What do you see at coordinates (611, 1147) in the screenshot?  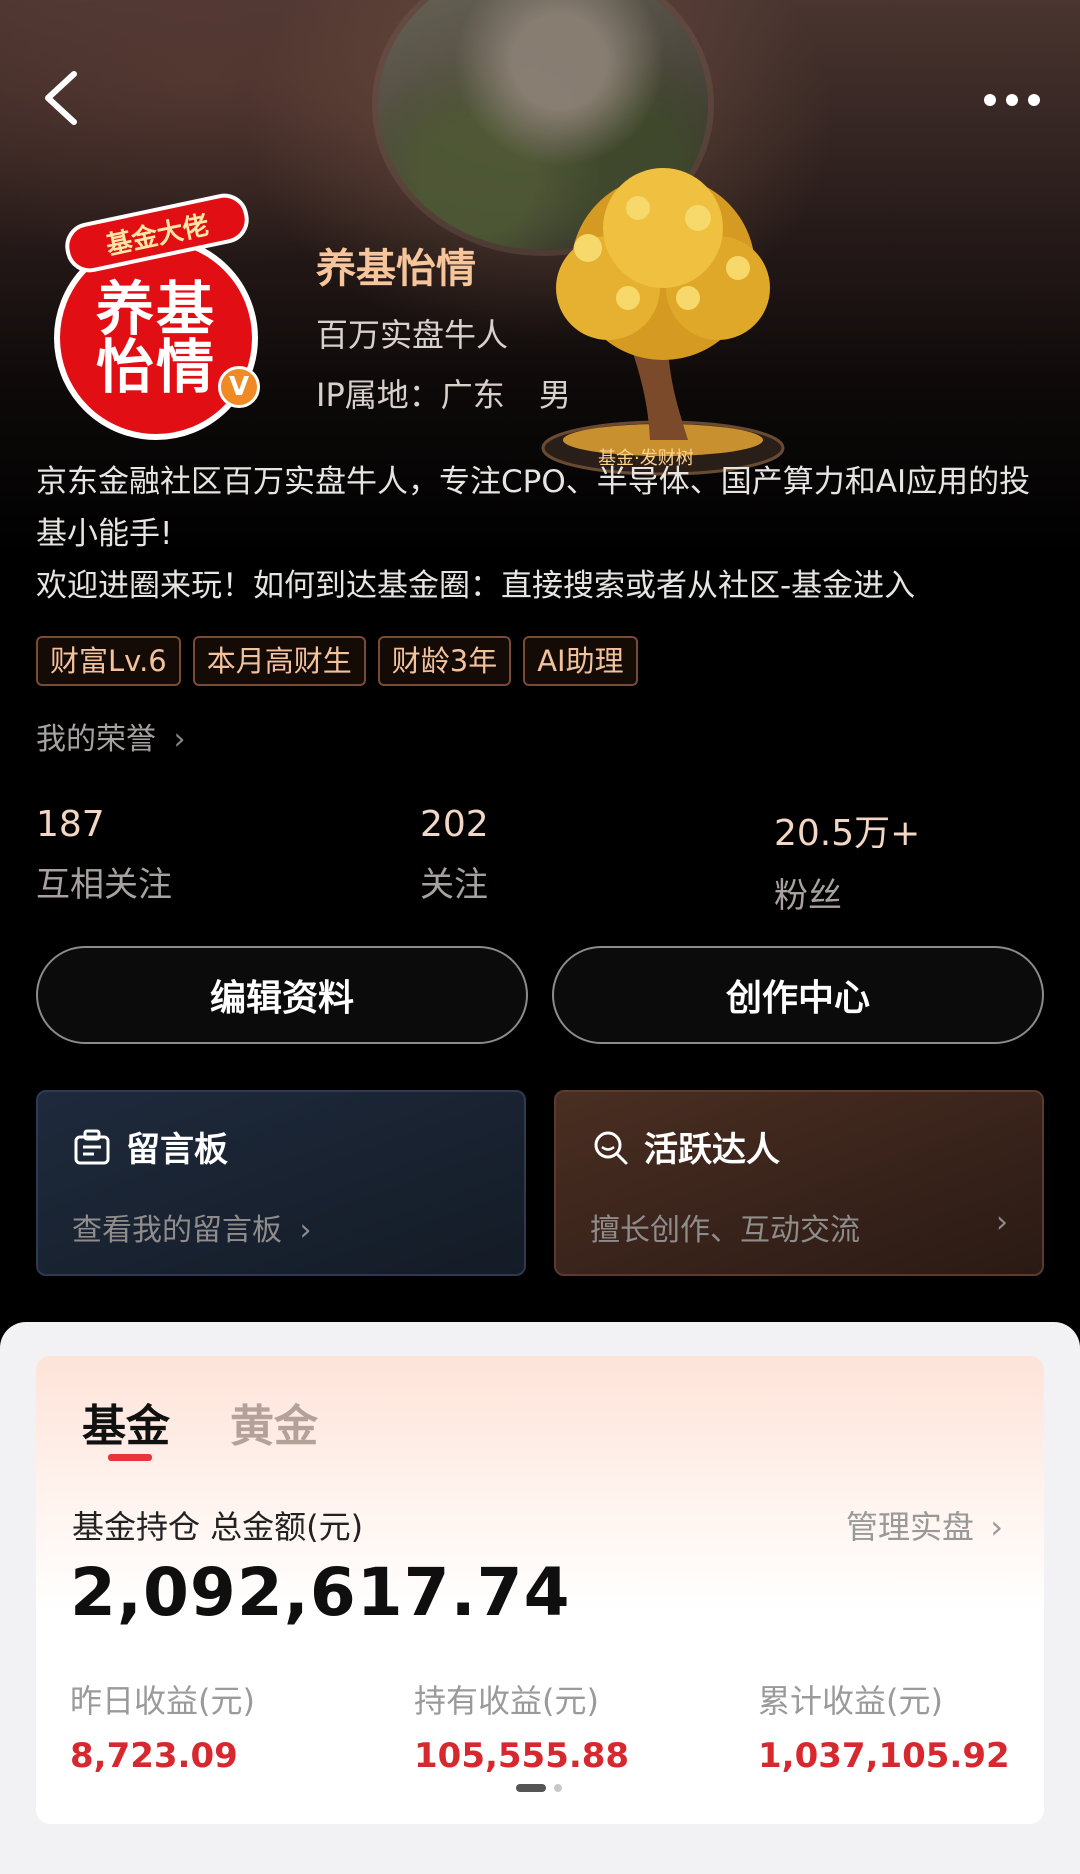 I see `search-badge-icon` at bounding box center [611, 1147].